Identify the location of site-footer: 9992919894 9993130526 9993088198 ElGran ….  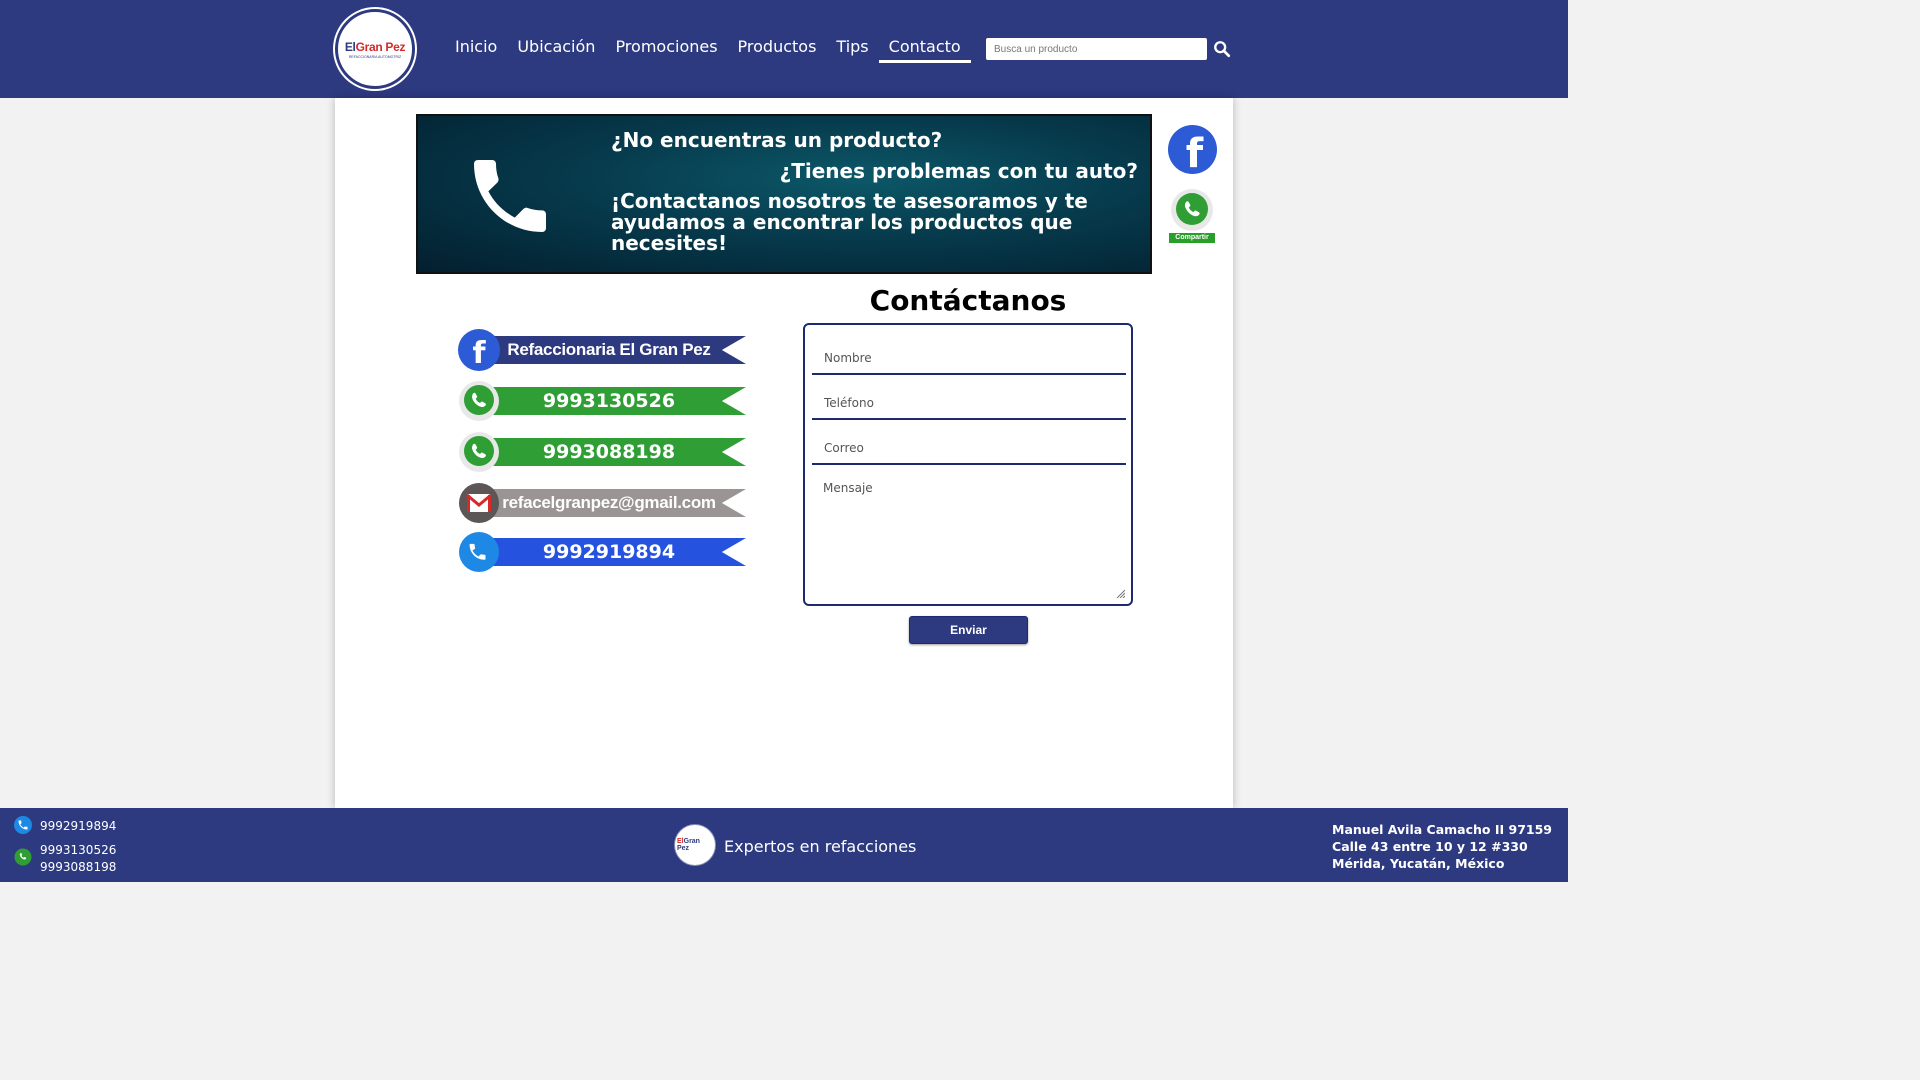
(784, 845).